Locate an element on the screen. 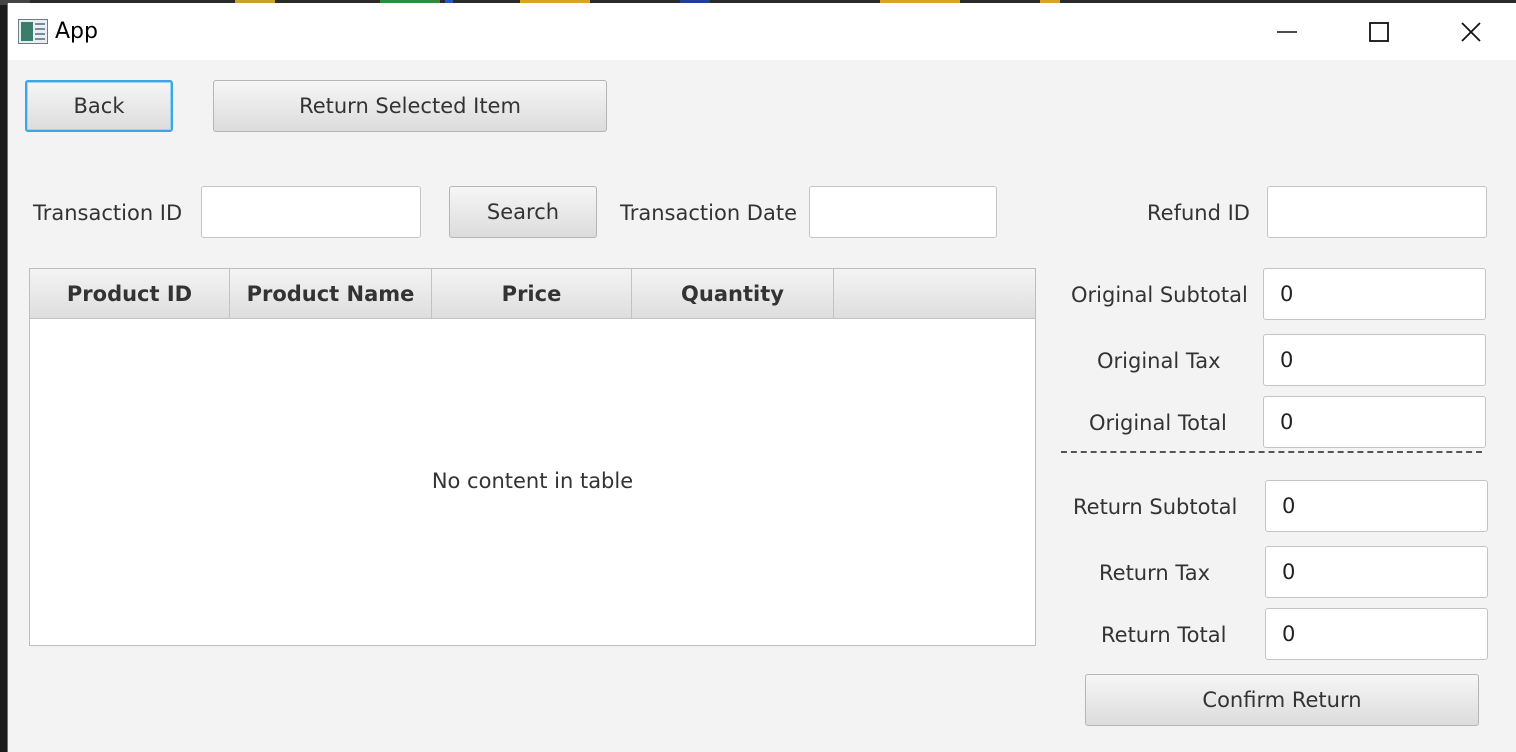  original-tax-field is located at coordinates (1374, 360).